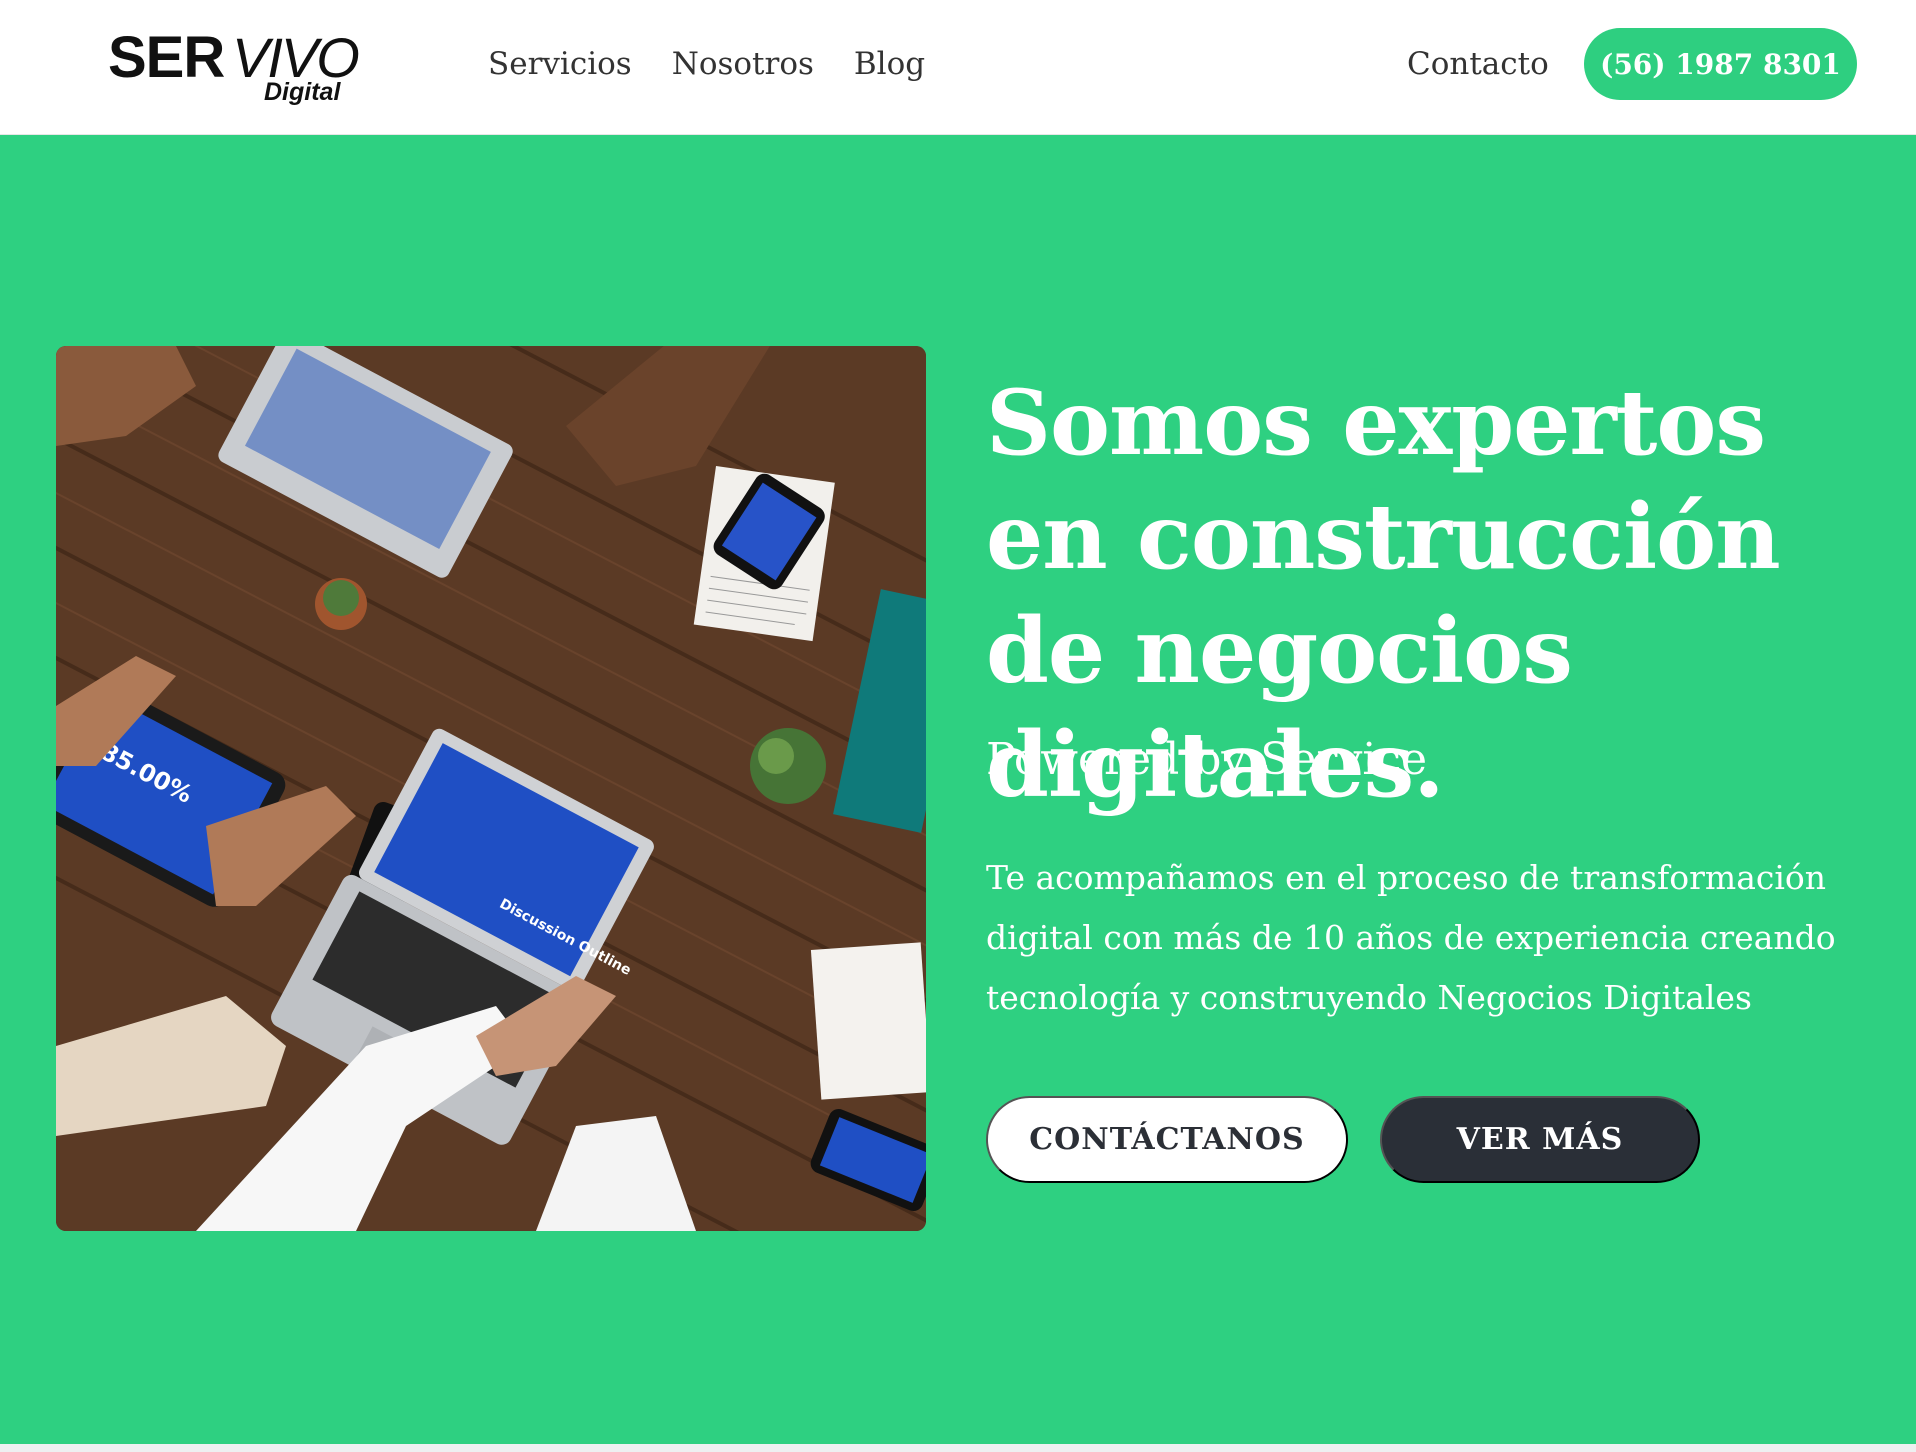  Describe the element at coordinates (302, 92) in the screenshot. I see `logo-digital-text: Digital` at that location.